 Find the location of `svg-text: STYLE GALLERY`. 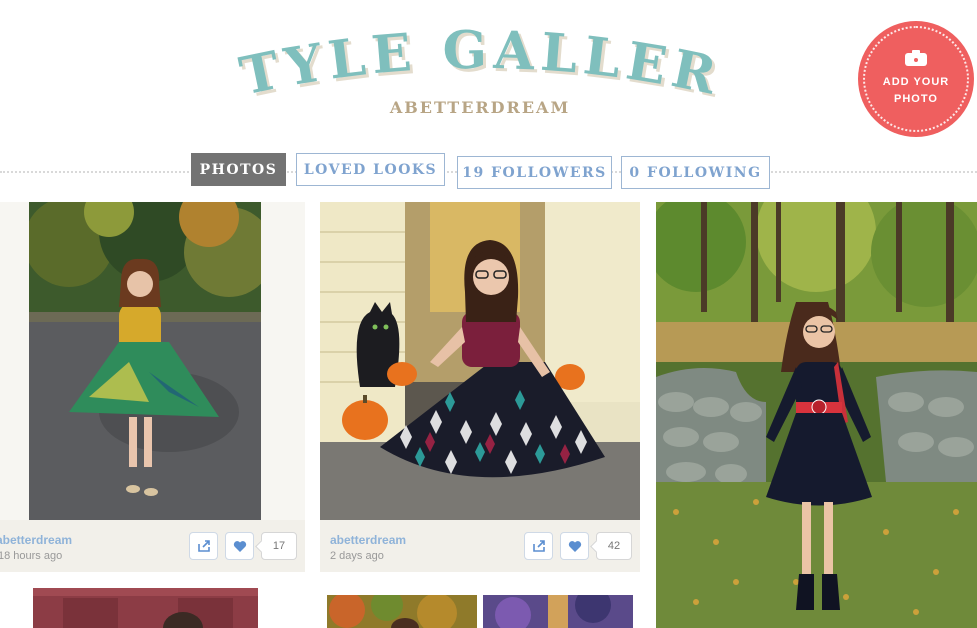

svg-text: STYLE GALLERY is located at coordinates (473, 60).